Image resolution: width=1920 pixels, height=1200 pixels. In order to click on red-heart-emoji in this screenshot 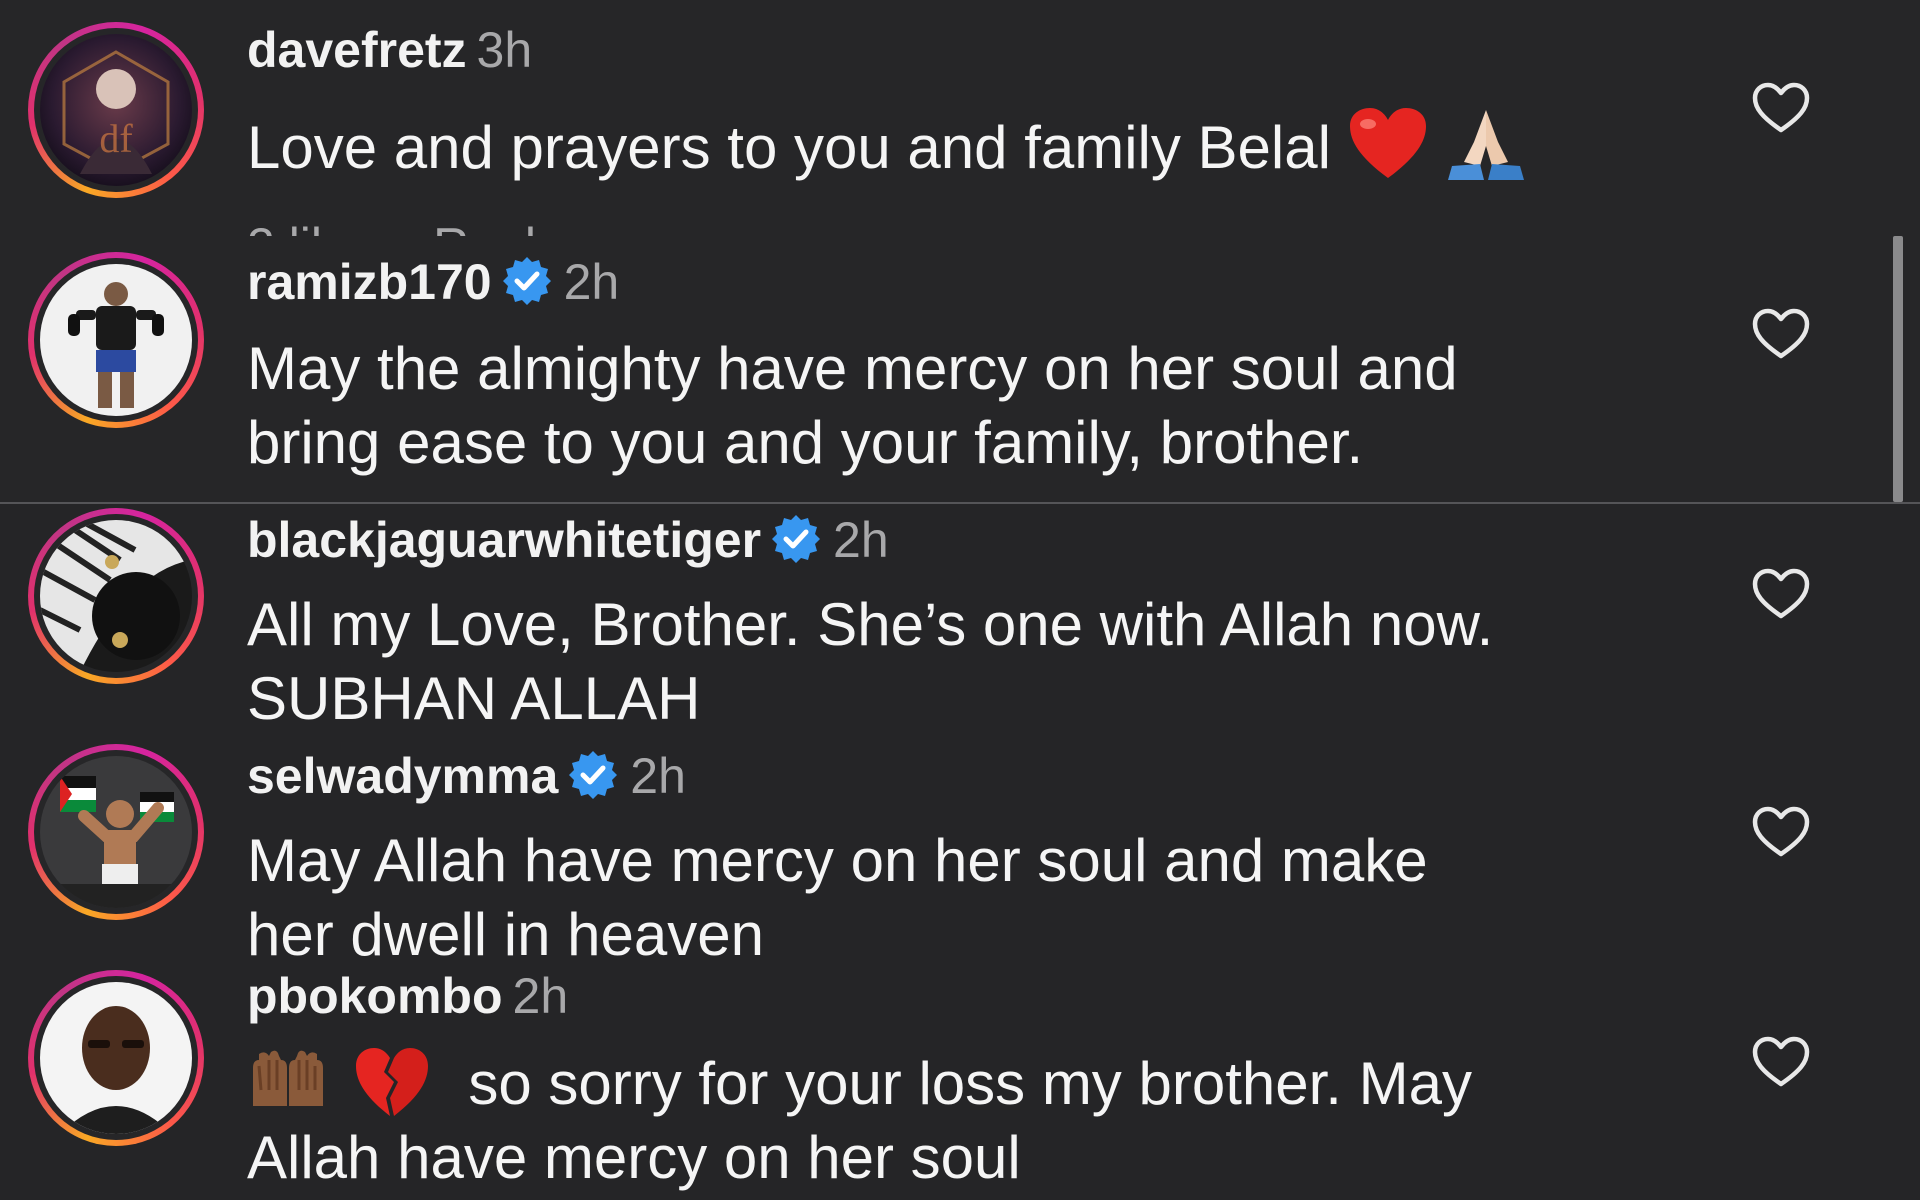, I will do `click(1388, 144)`.